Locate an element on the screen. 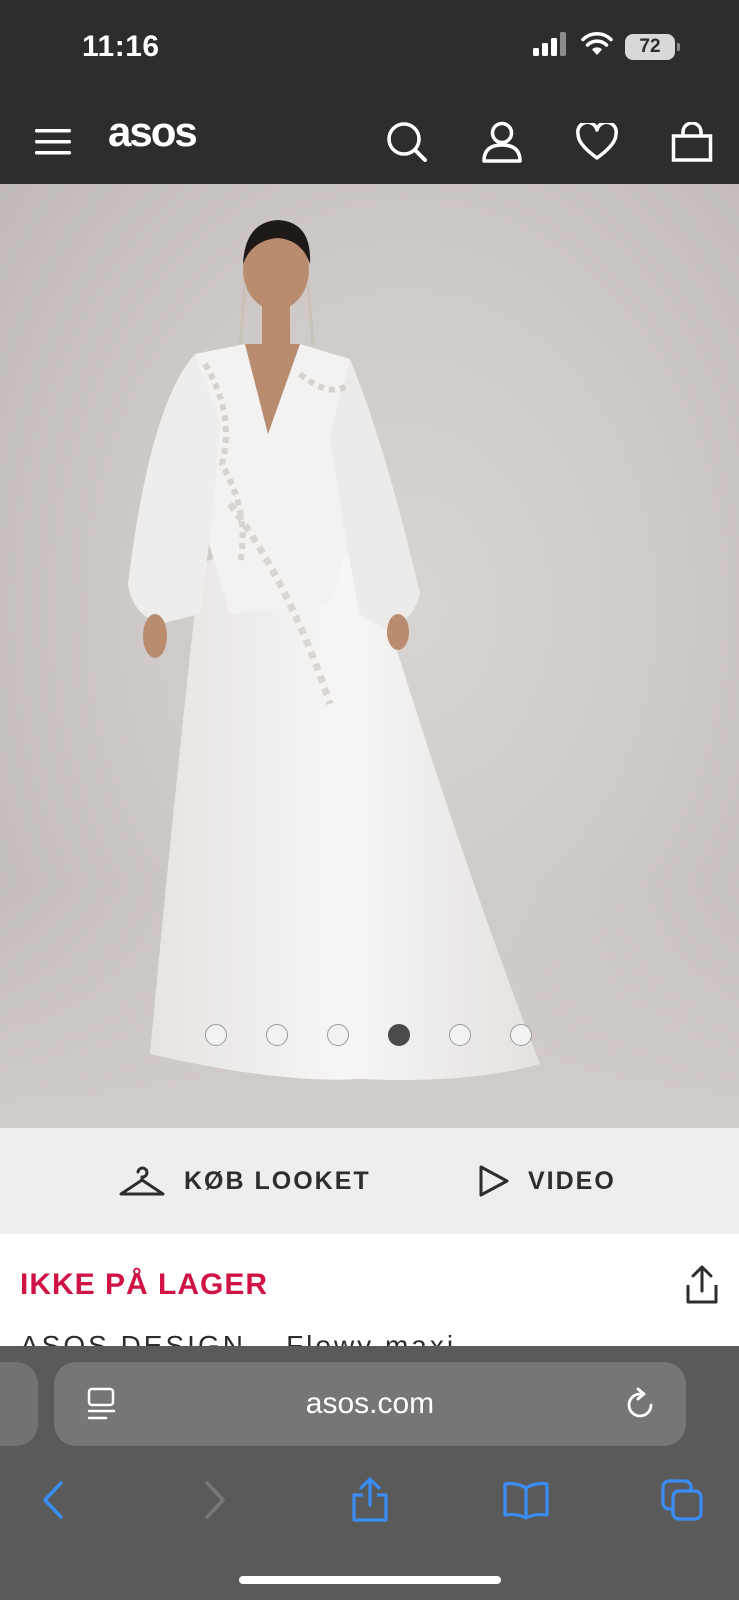 Image resolution: width=739 pixels, height=1600 pixels. search-icon is located at coordinates (407, 142).